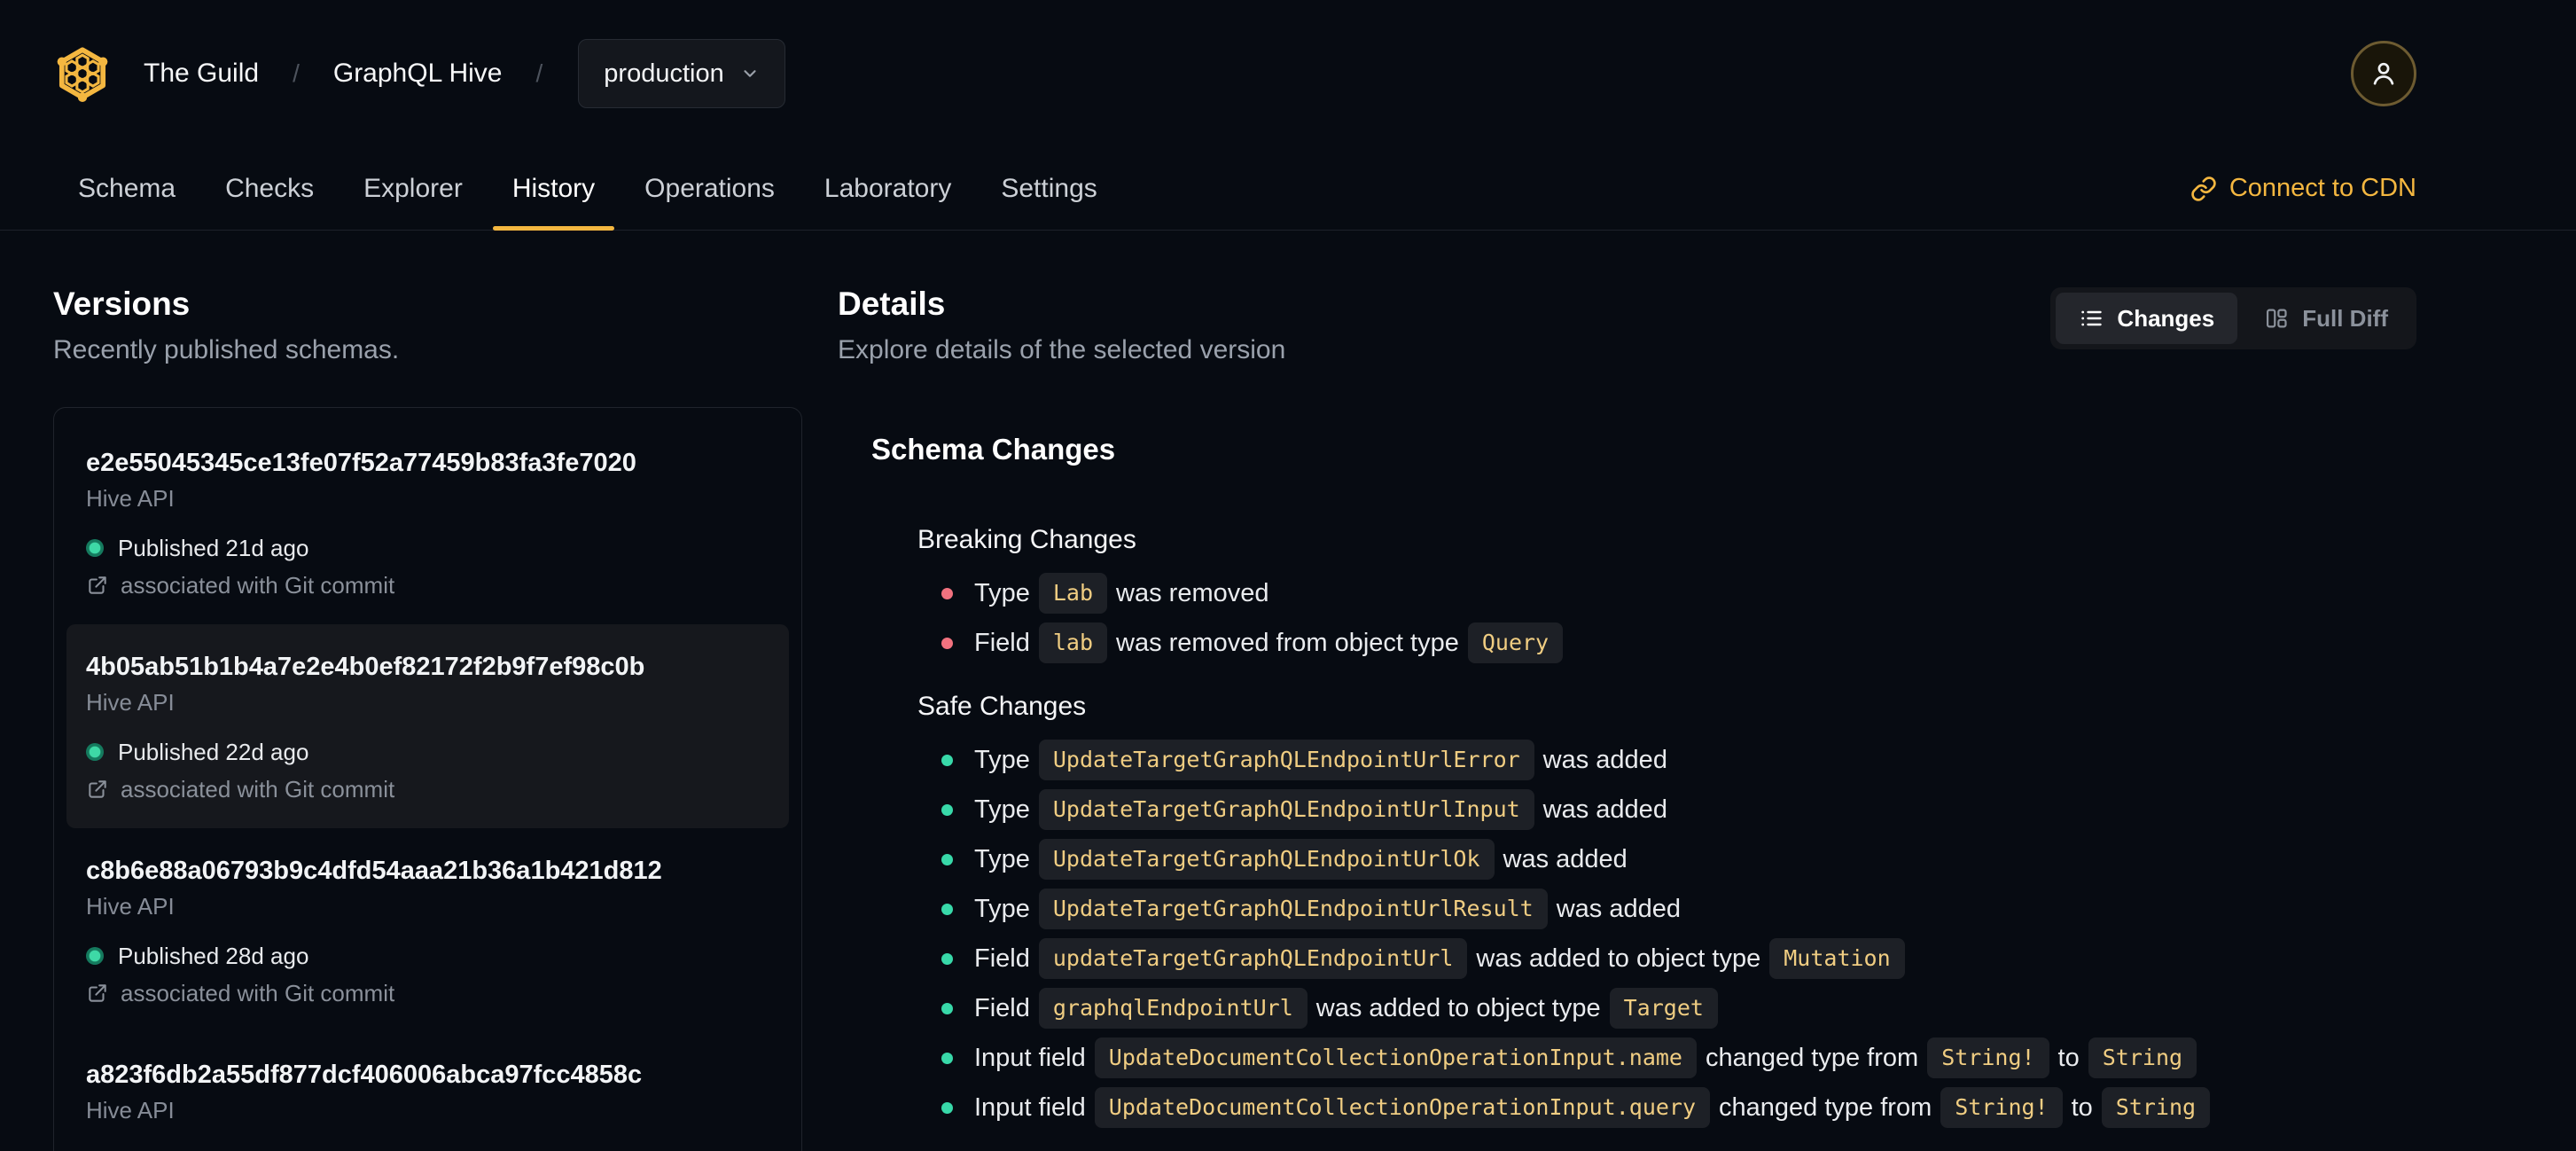 The image size is (2576, 1151). I want to click on target-selector: production, so click(681, 73).